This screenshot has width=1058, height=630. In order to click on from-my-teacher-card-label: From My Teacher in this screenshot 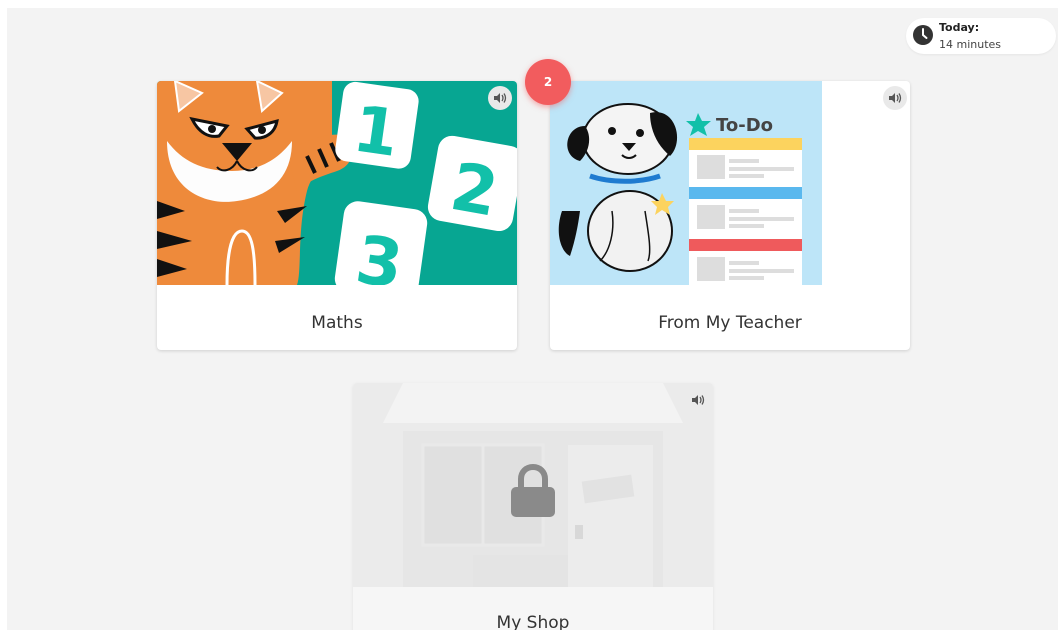, I will do `click(730, 323)`.